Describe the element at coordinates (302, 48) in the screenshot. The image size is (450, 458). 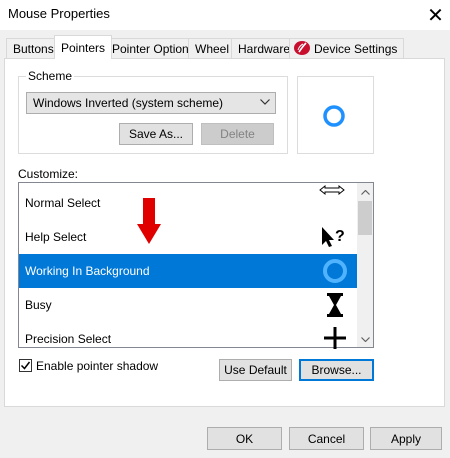
I see `device-settings-icon` at that location.